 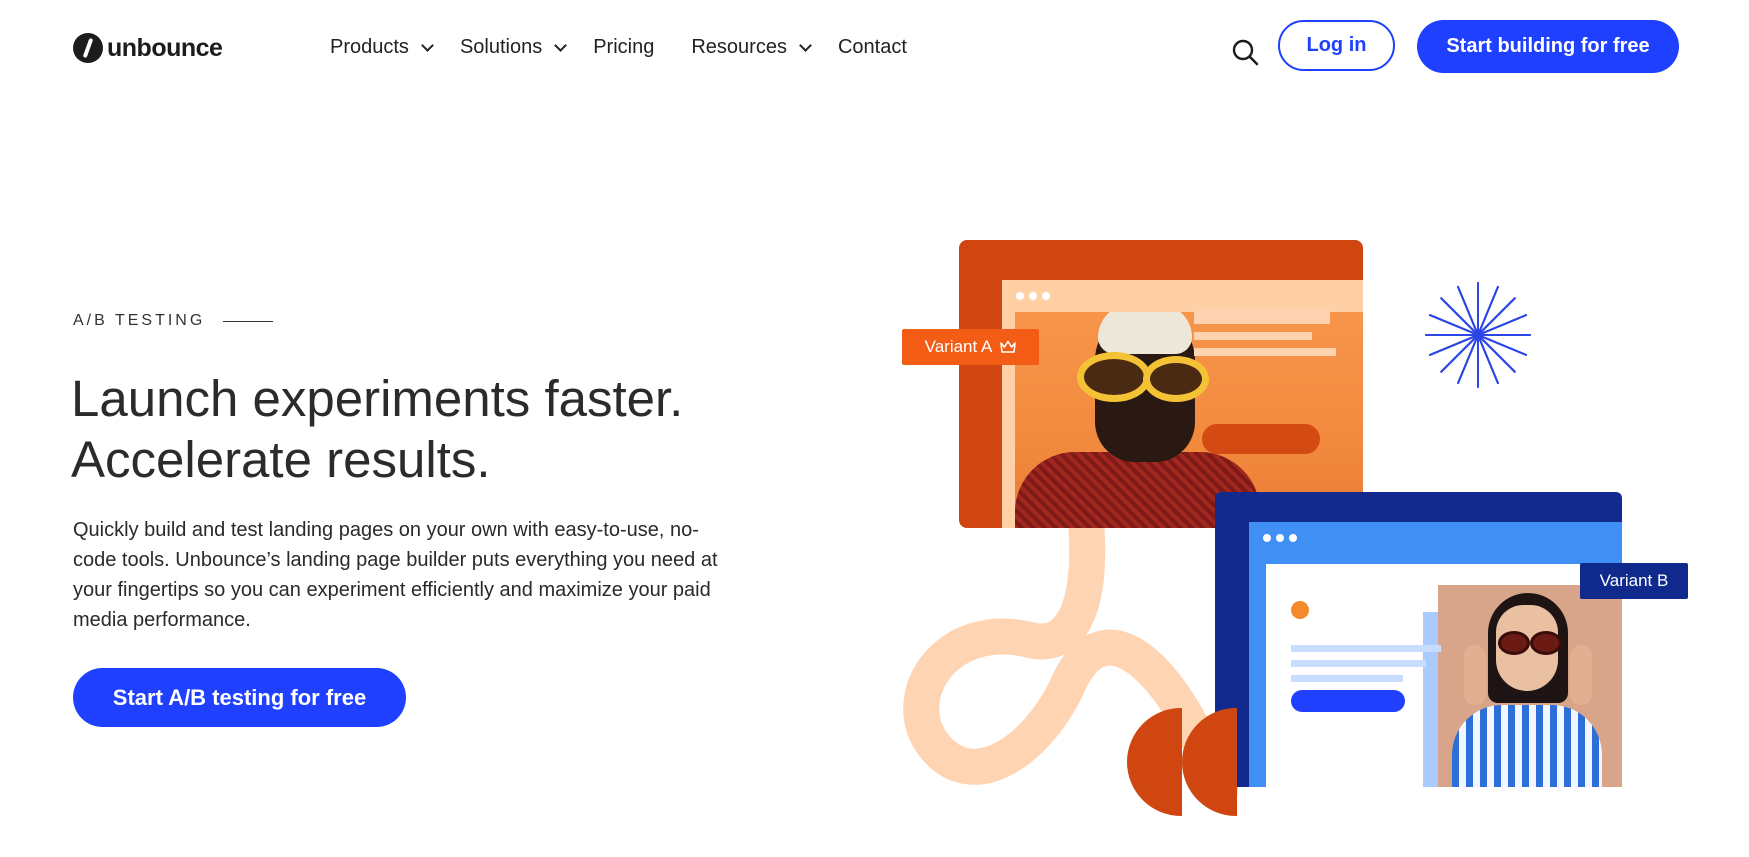 What do you see at coordinates (281, 459) in the screenshot?
I see `headline-line-2: Accelerate results.` at bounding box center [281, 459].